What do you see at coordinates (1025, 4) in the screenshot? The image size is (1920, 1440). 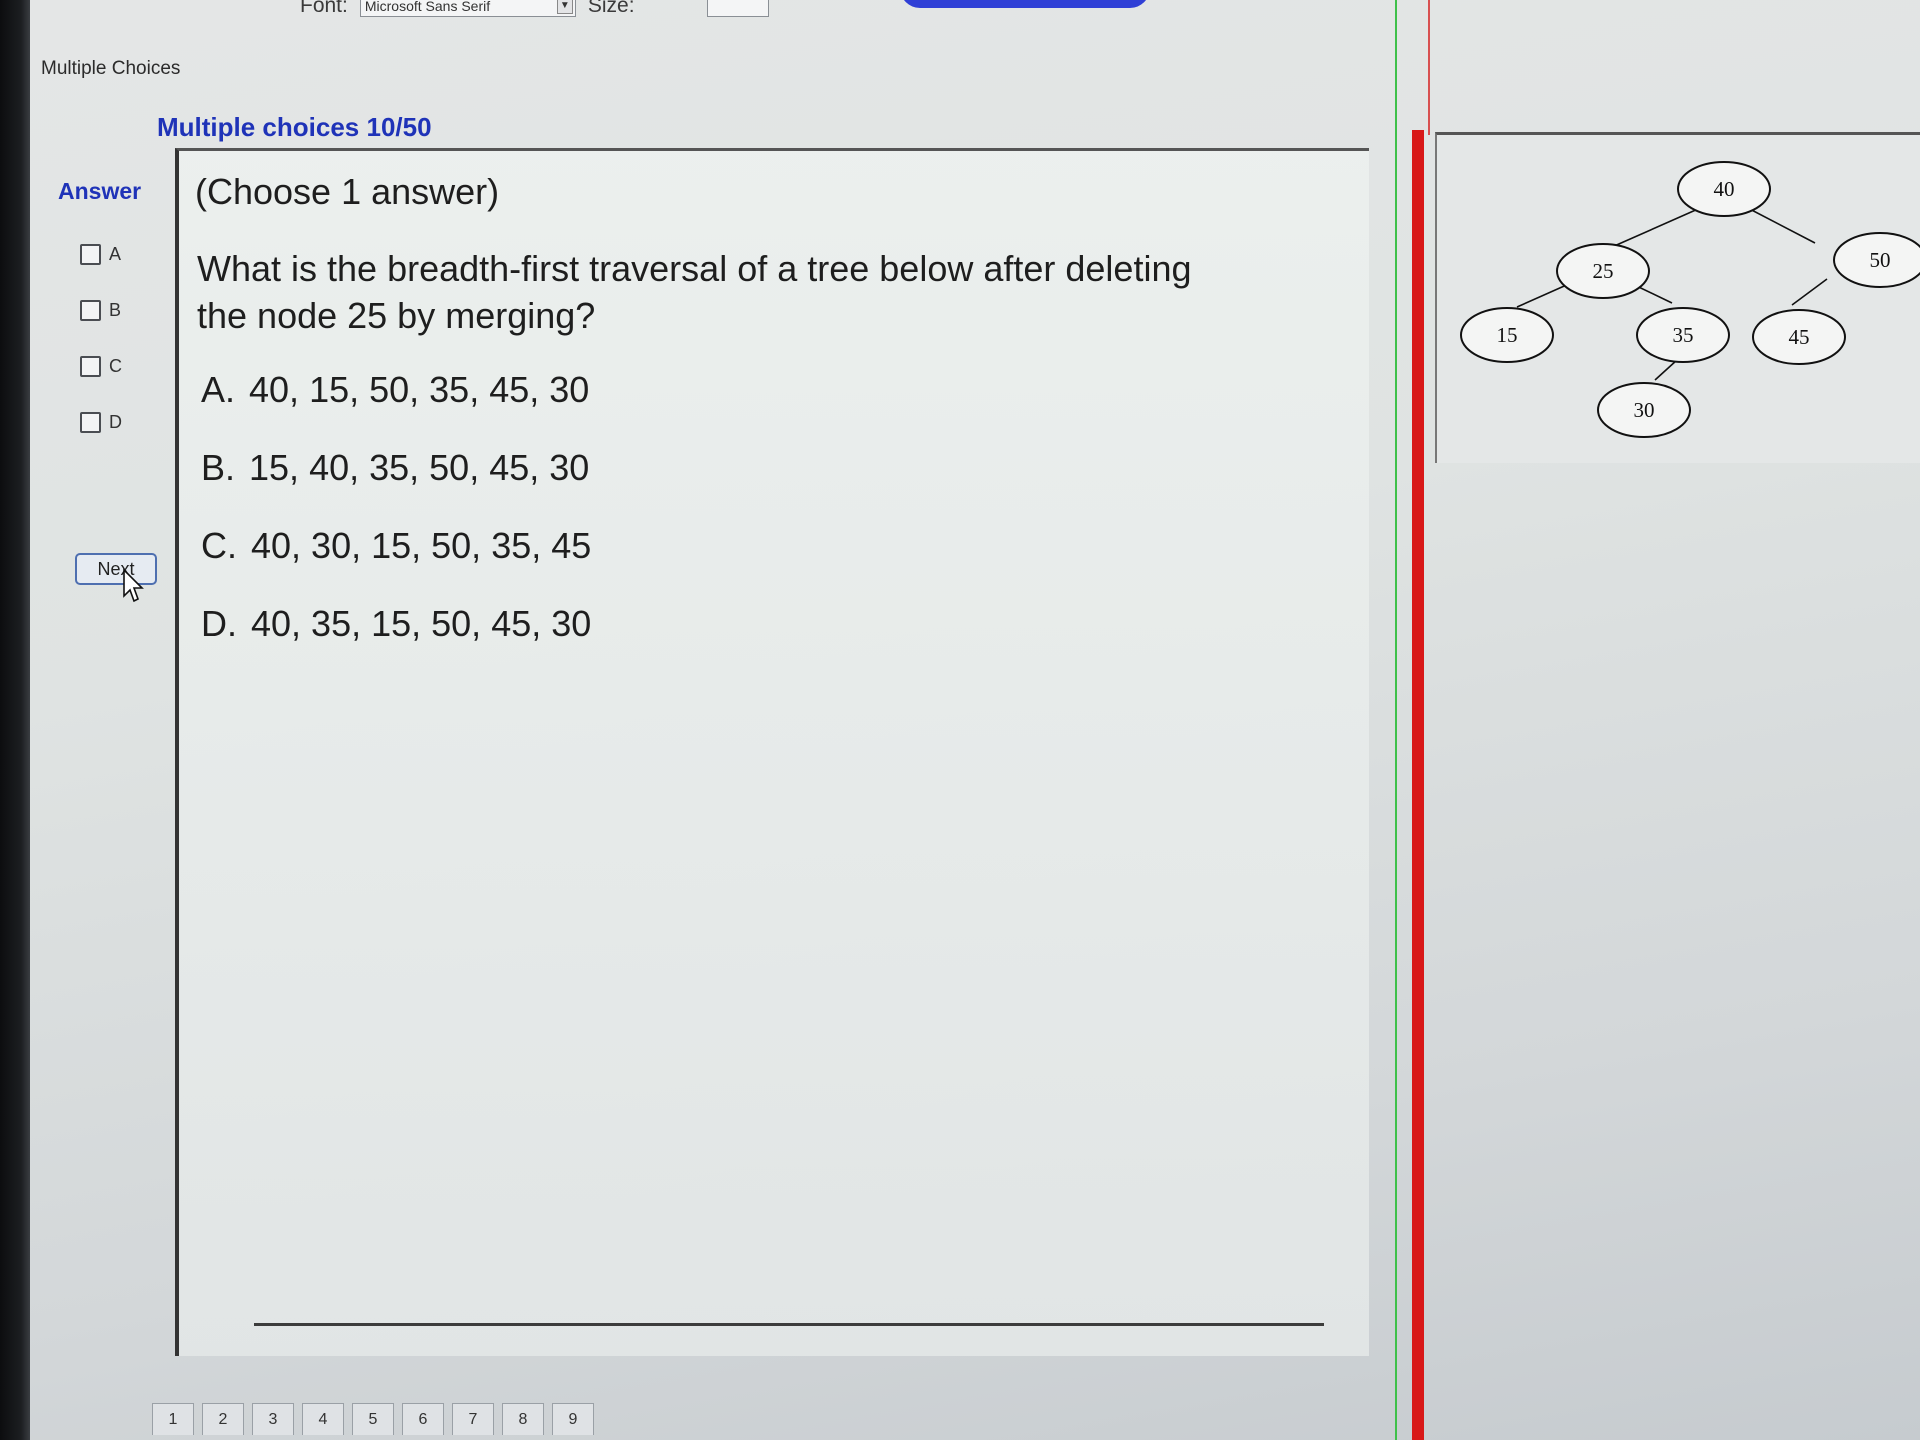 I see `app-logo` at bounding box center [1025, 4].